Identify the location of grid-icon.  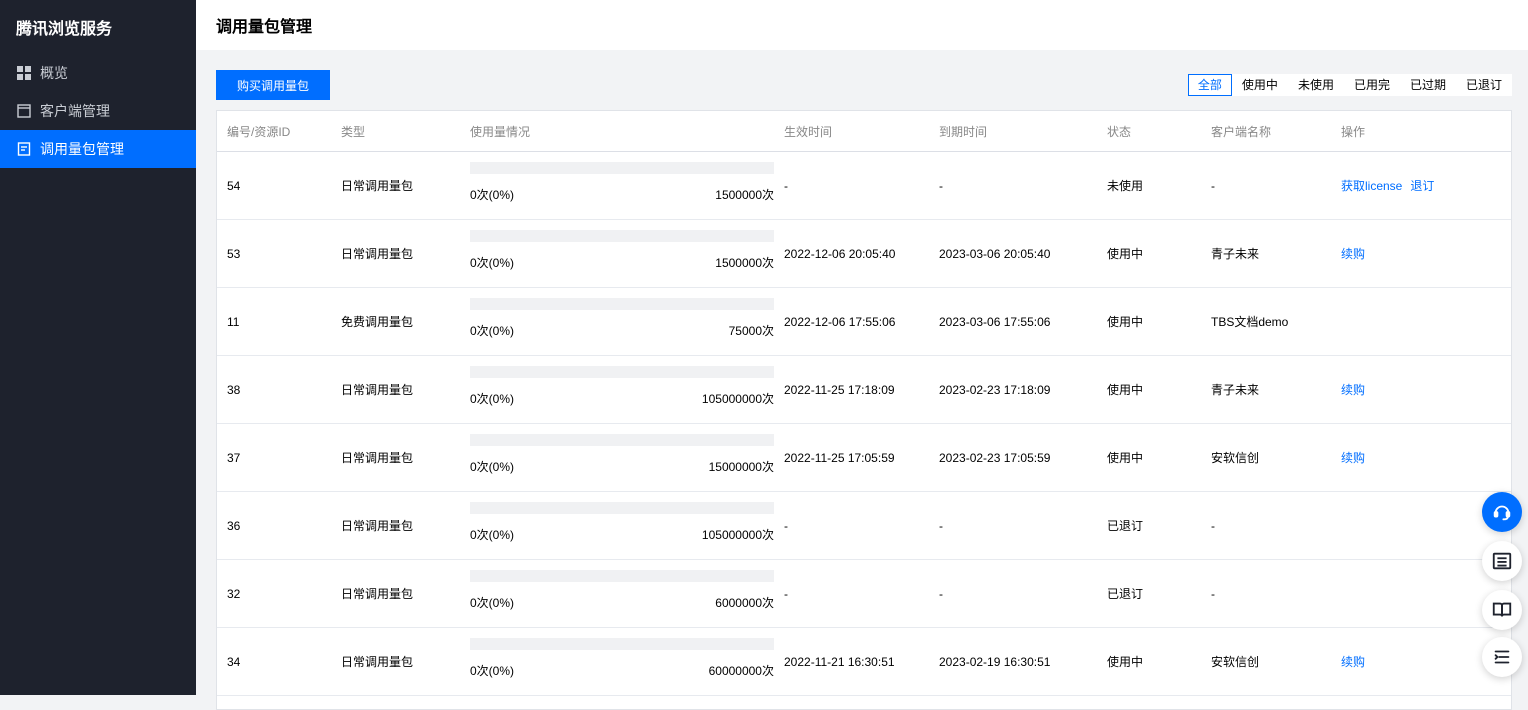
(24, 73).